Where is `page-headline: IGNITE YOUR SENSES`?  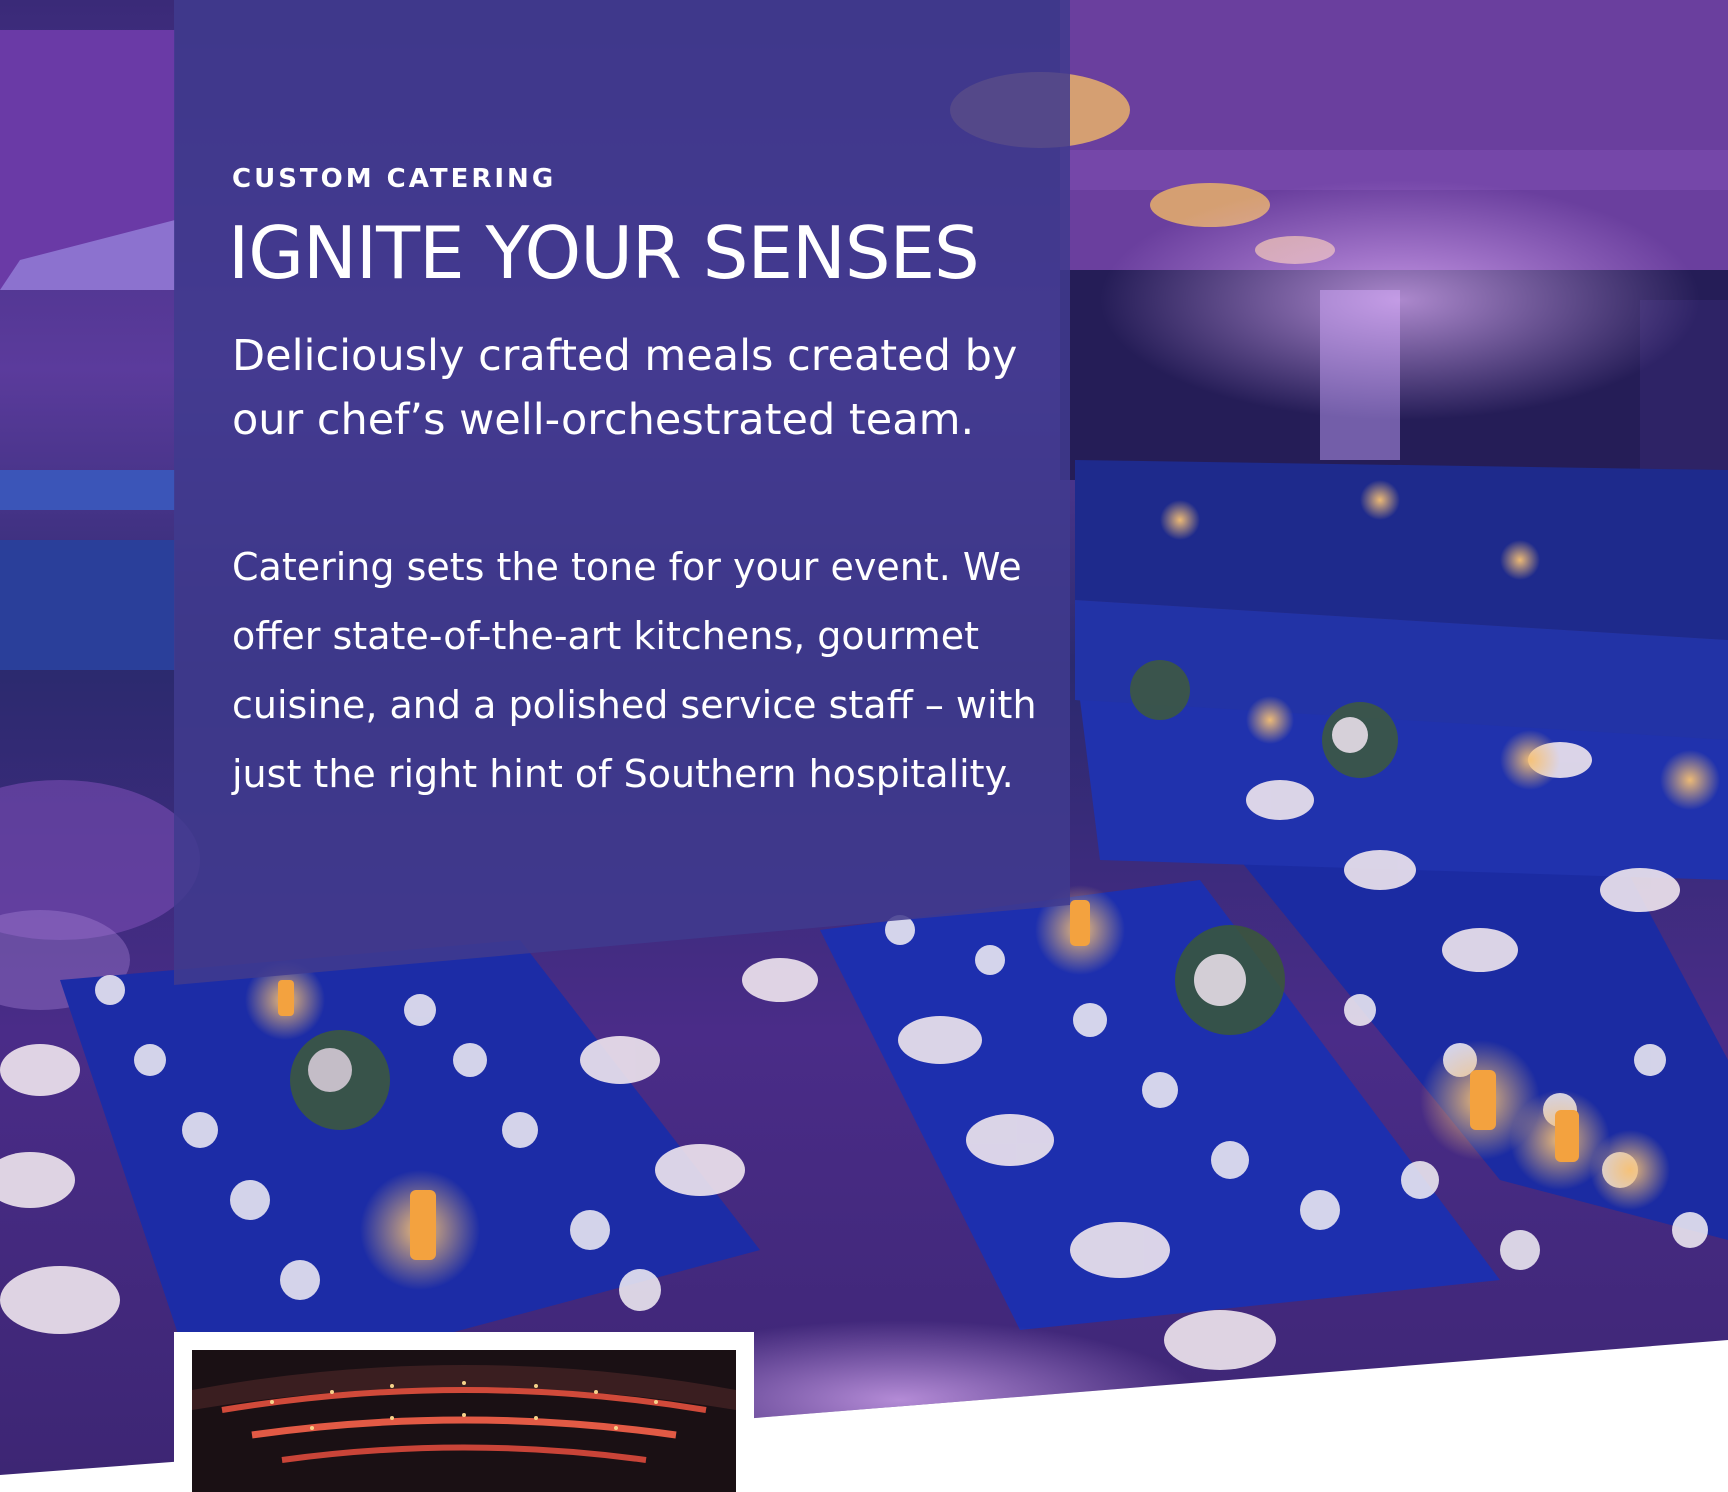 page-headline: IGNITE YOUR SENSES is located at coordinates (604, 253).